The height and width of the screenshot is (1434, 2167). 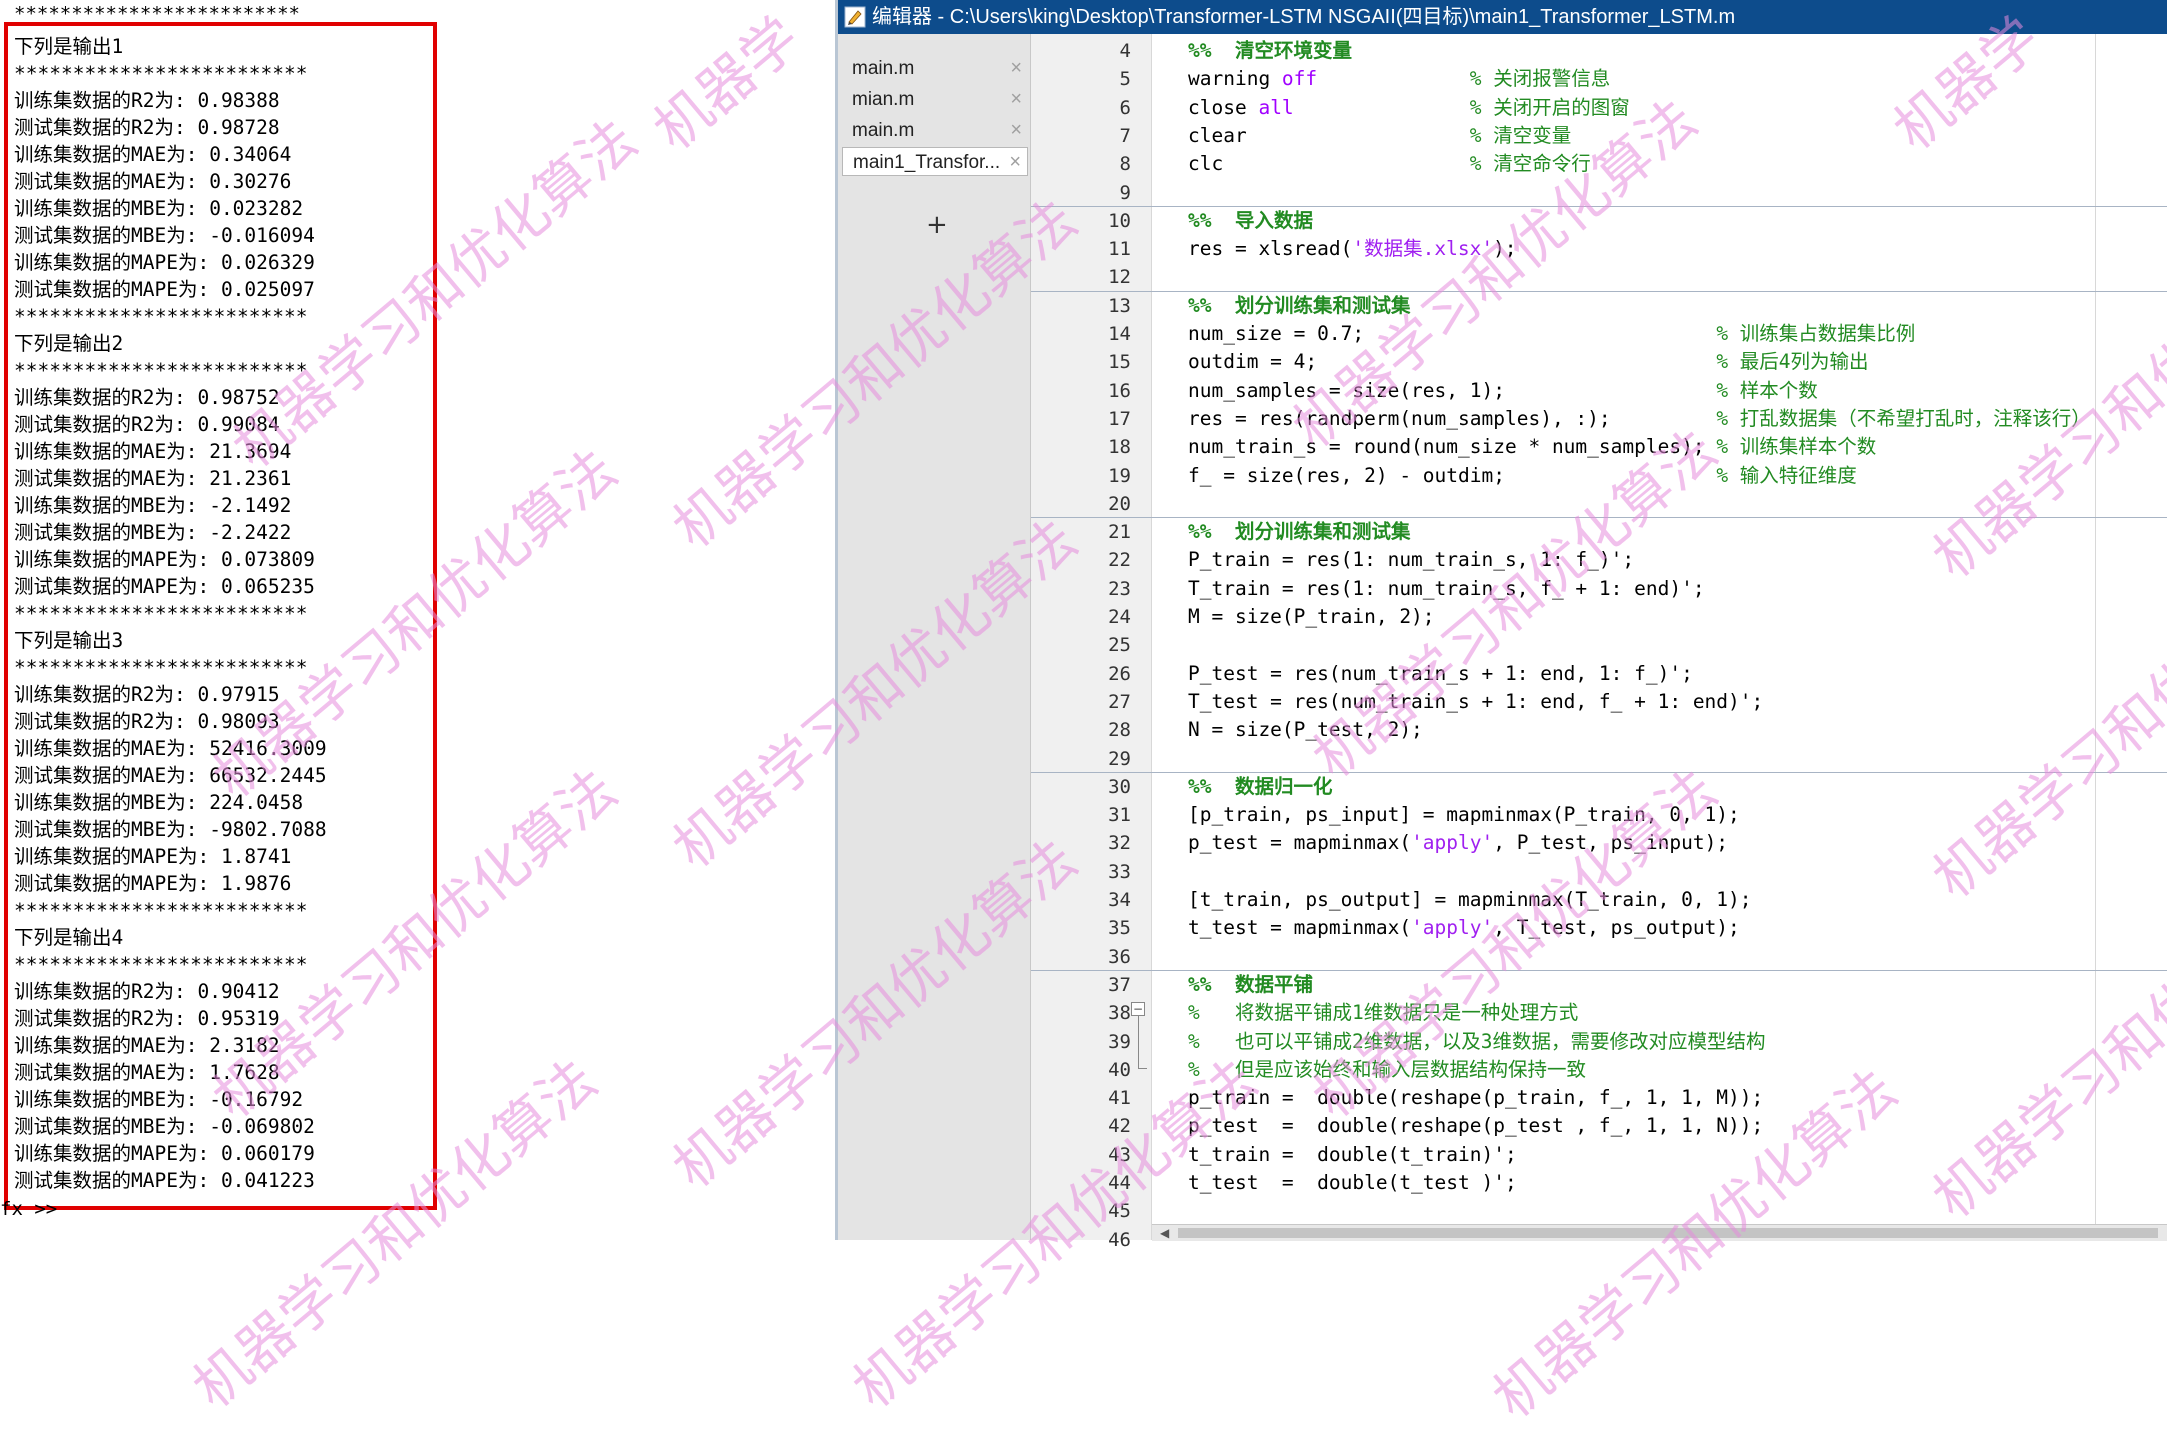 I want to click on fold-line, so click(x=1138, y=1042).